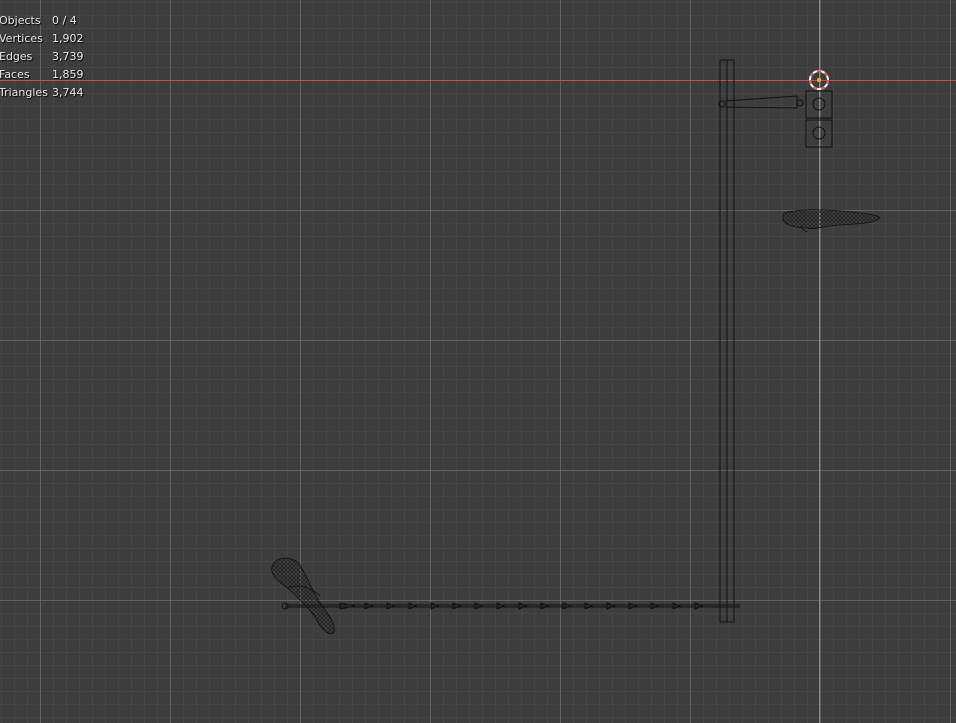 This screenshot has width=956, height=723. I want to click on chain-object, so click(510, 606).